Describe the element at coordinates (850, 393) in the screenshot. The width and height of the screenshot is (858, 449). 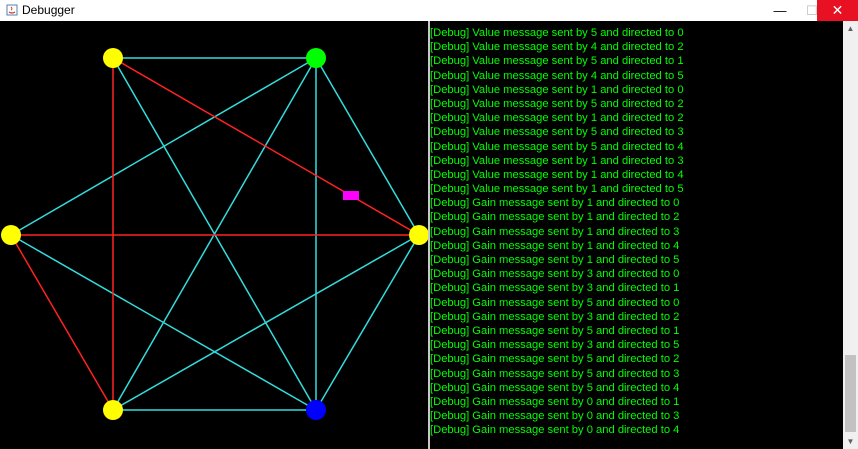
I see `scroll-thumb` at that location.